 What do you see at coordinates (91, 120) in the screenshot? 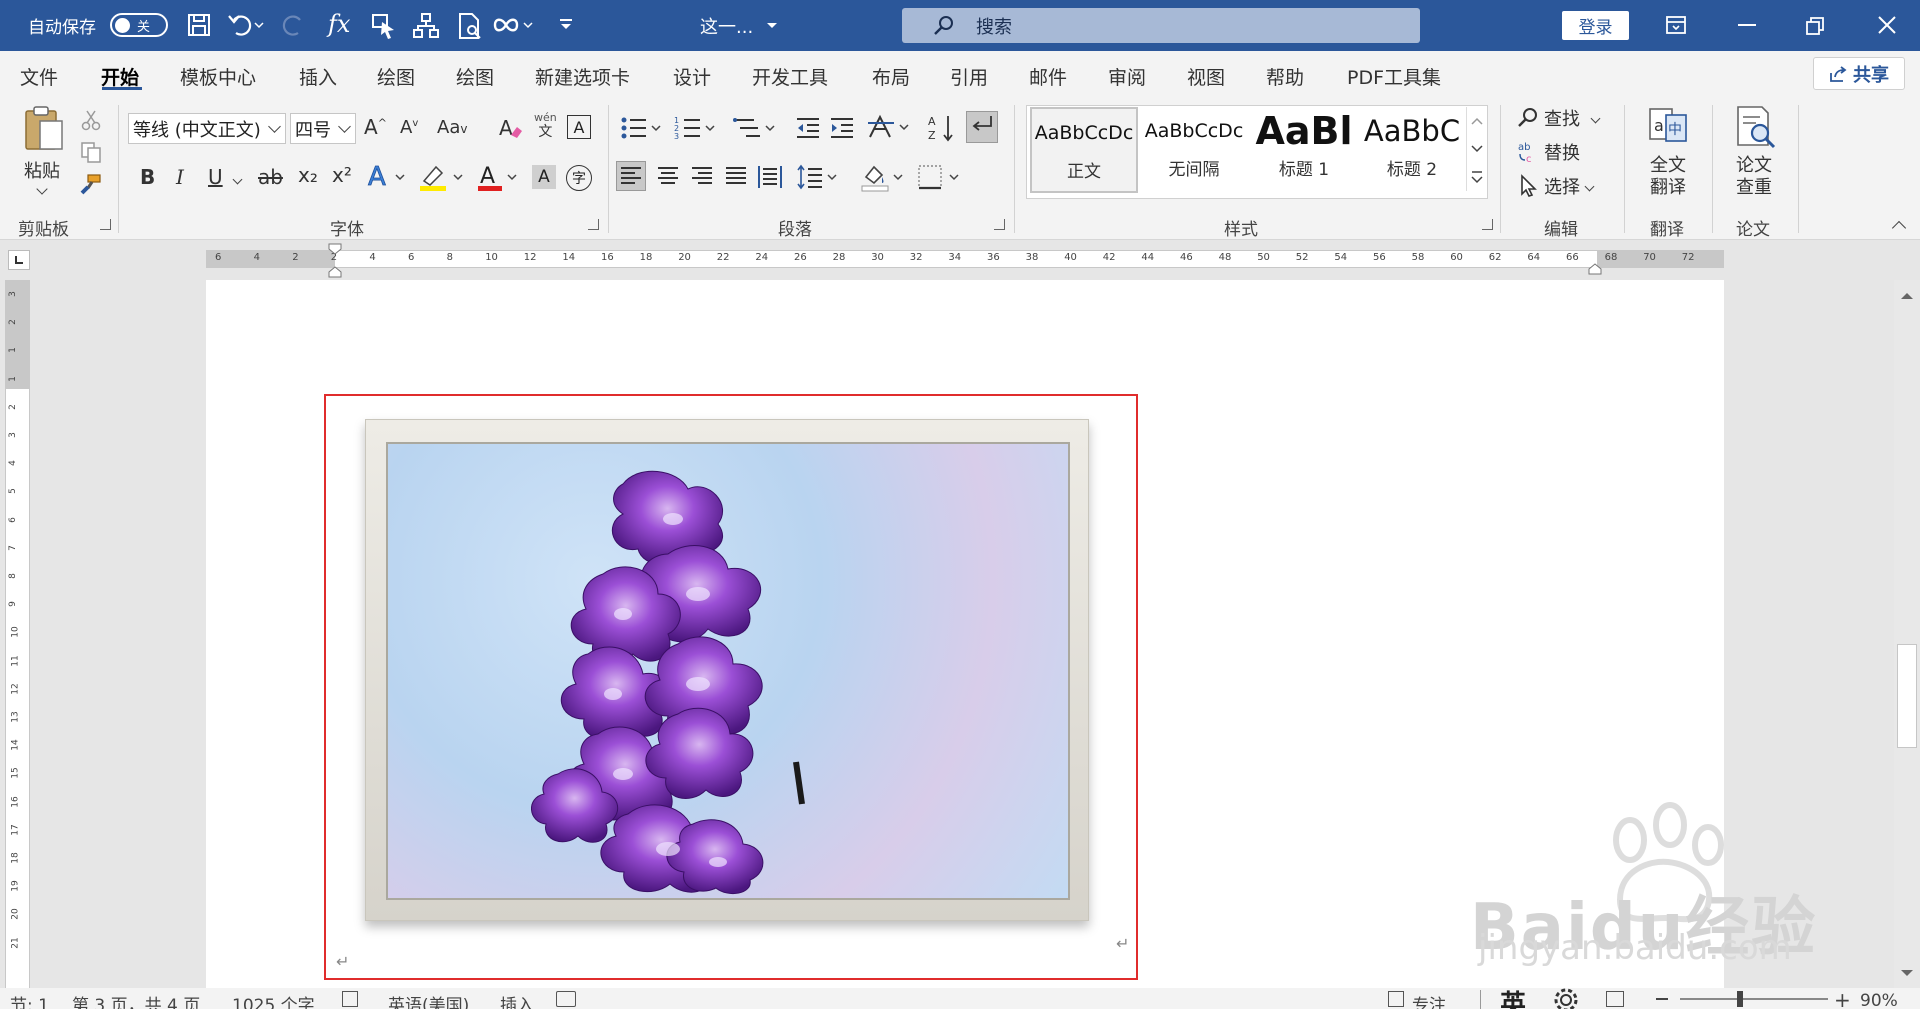
I see `cut-icon` at bounding box center [91, 120].